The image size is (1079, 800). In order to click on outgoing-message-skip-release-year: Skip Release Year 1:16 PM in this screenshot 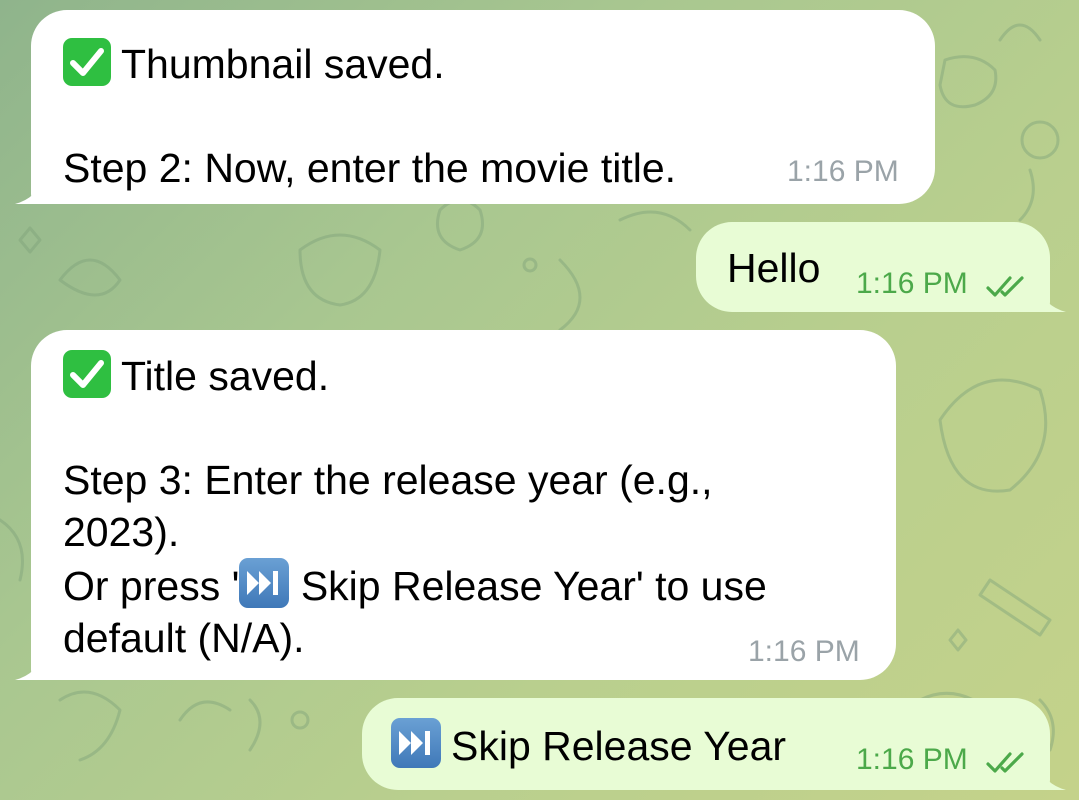, I will do `click(714, 744)`.